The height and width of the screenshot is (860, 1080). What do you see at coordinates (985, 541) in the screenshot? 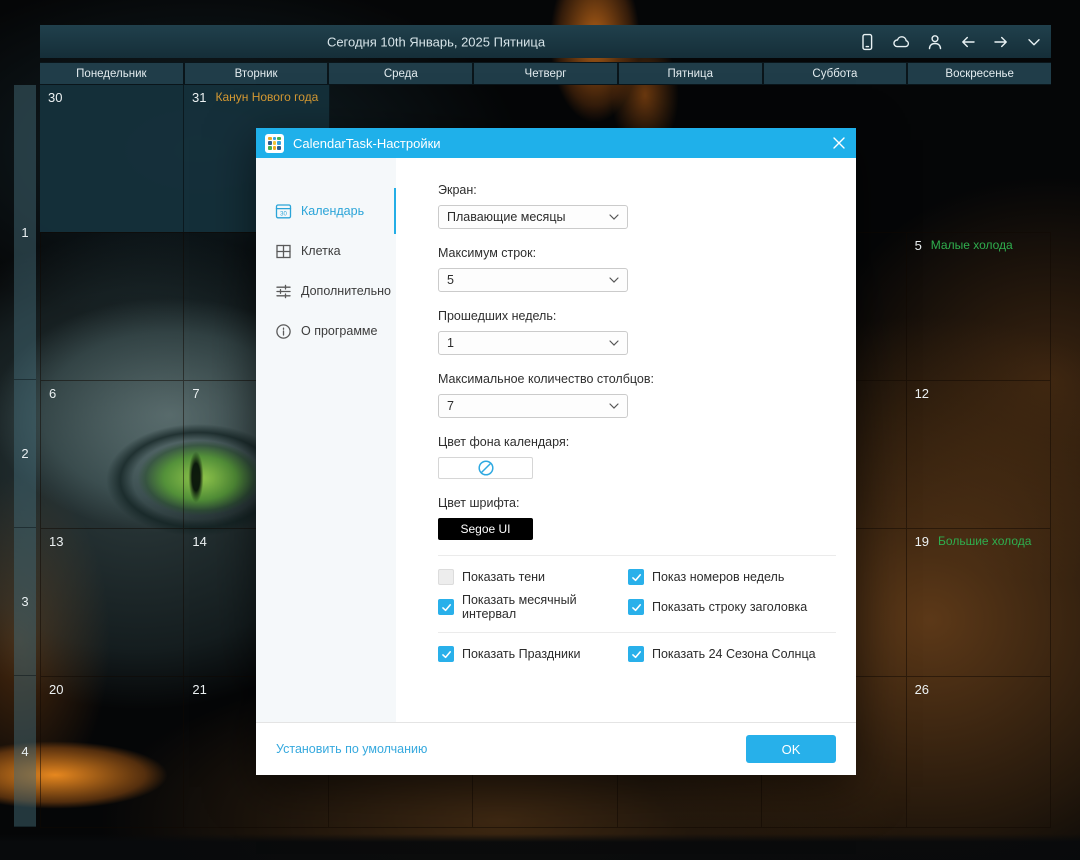
I see `solar-season-label: Большие холода` at bounding box center [985, 541].